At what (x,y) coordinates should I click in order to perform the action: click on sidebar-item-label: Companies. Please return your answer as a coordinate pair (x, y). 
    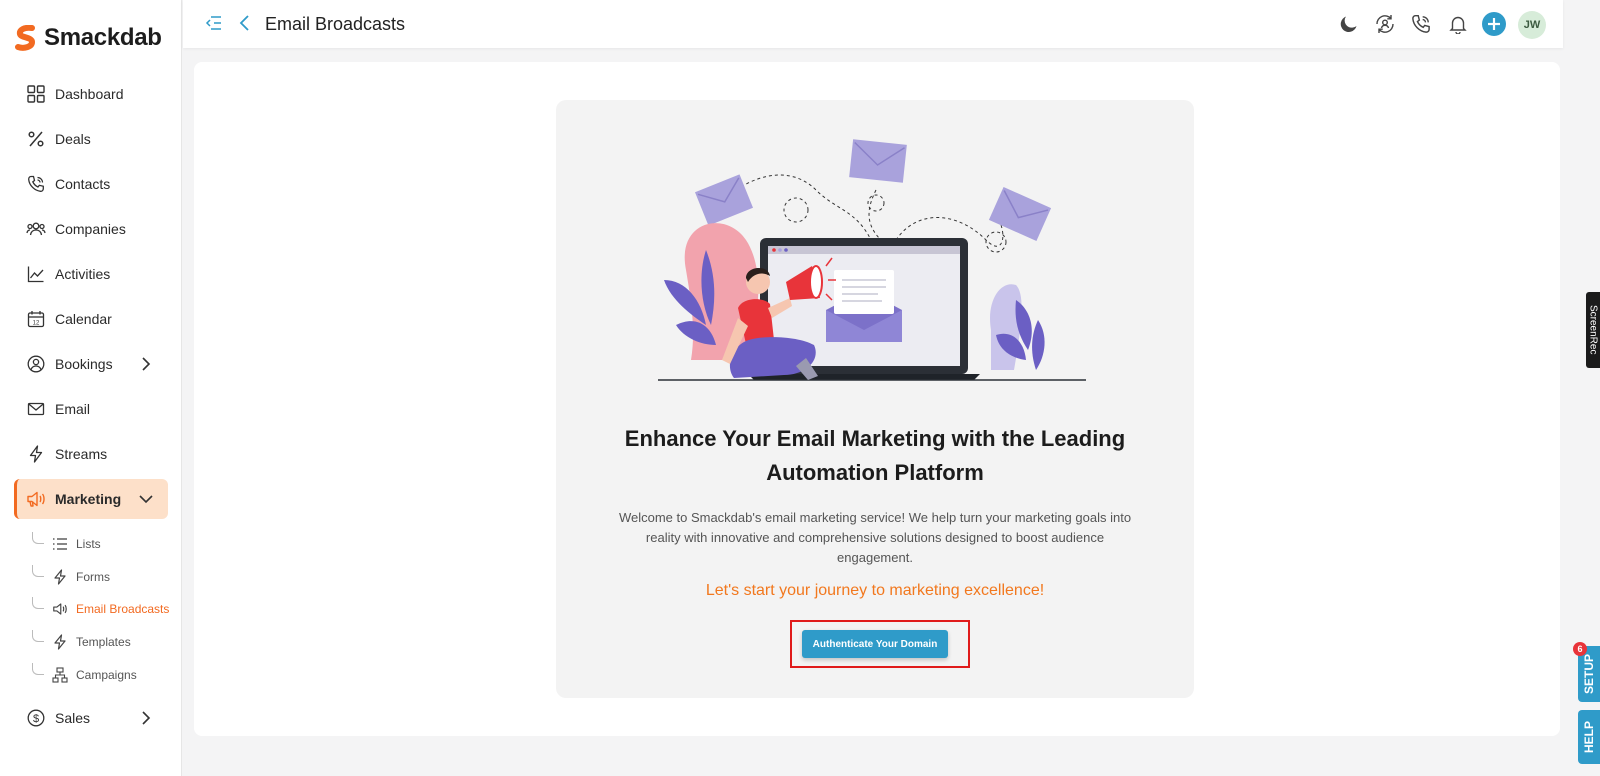
    Looking at the image, I should click on (90, 229).